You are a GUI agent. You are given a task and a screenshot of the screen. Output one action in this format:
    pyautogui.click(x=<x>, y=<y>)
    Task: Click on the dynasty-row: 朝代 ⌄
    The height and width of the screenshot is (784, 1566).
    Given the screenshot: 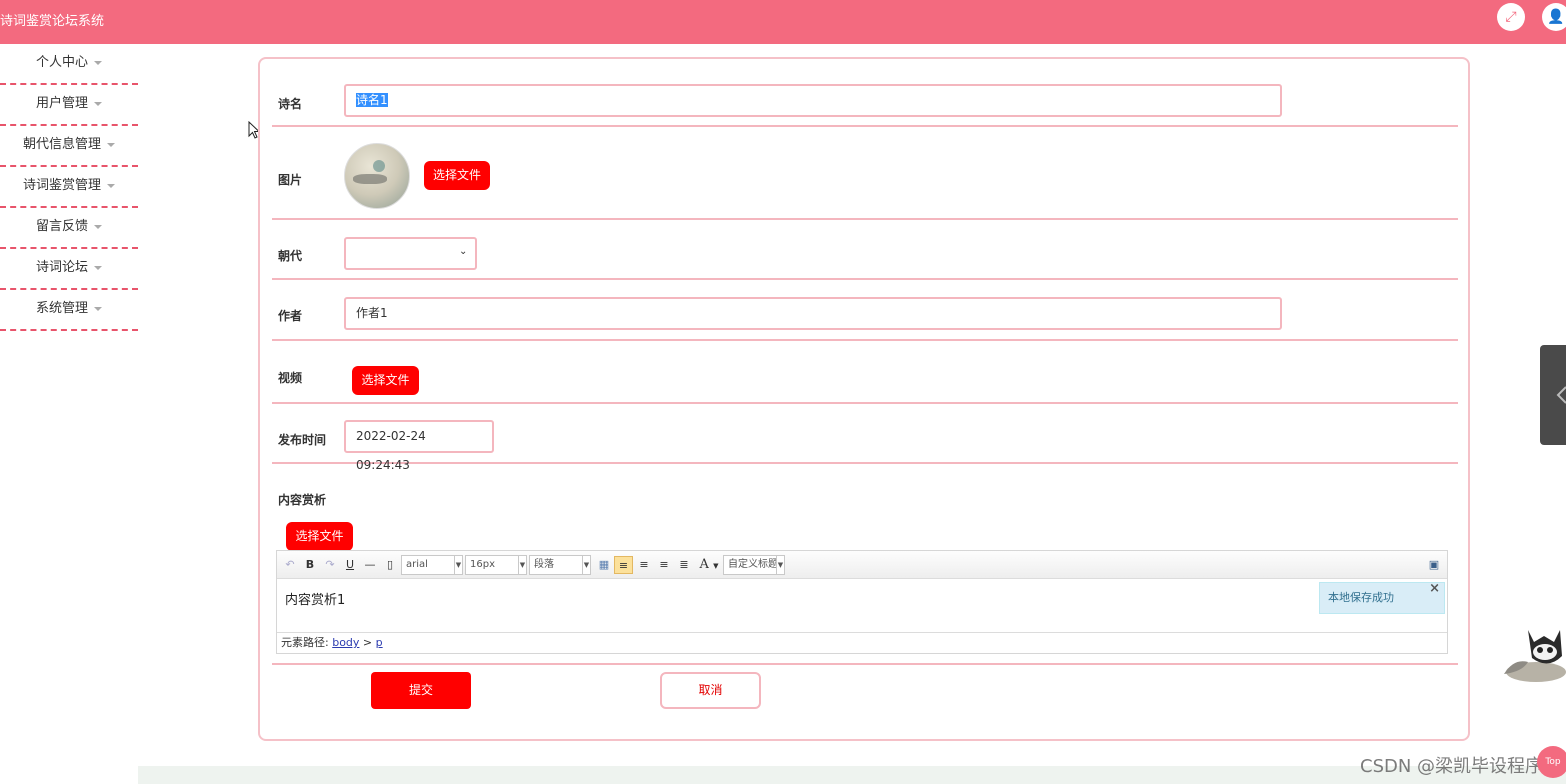 What is the action you would take?
    pyautogui.click(x=865, y=250)
    